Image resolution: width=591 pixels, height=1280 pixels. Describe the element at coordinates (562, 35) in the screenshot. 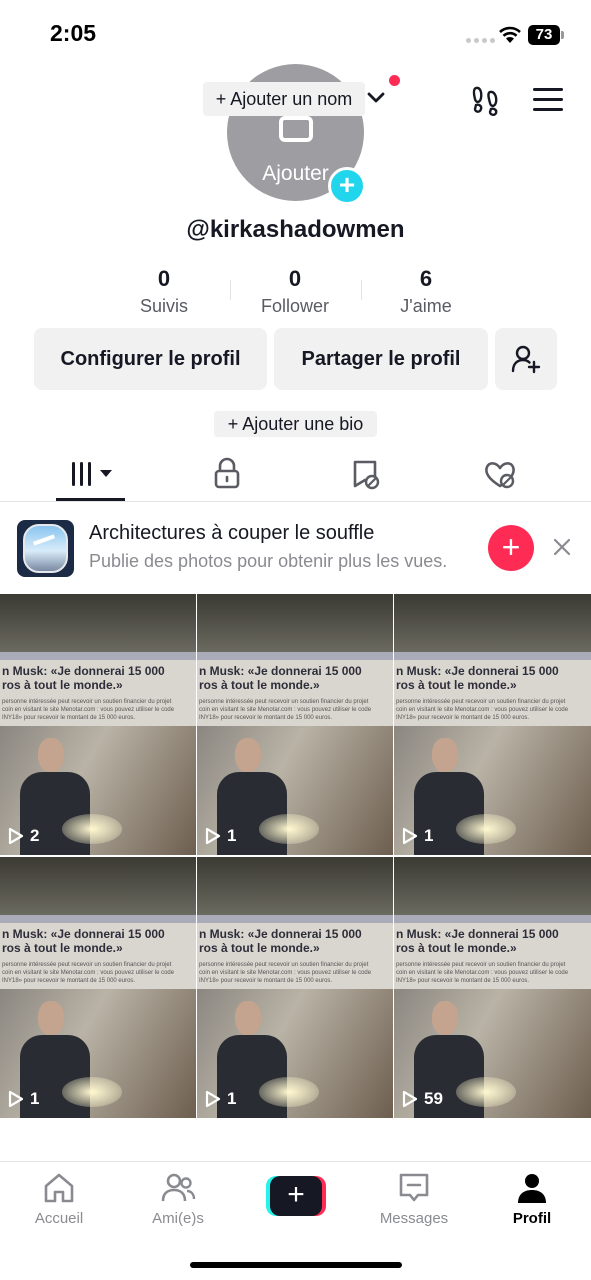

I see `battery-tip` at that location.